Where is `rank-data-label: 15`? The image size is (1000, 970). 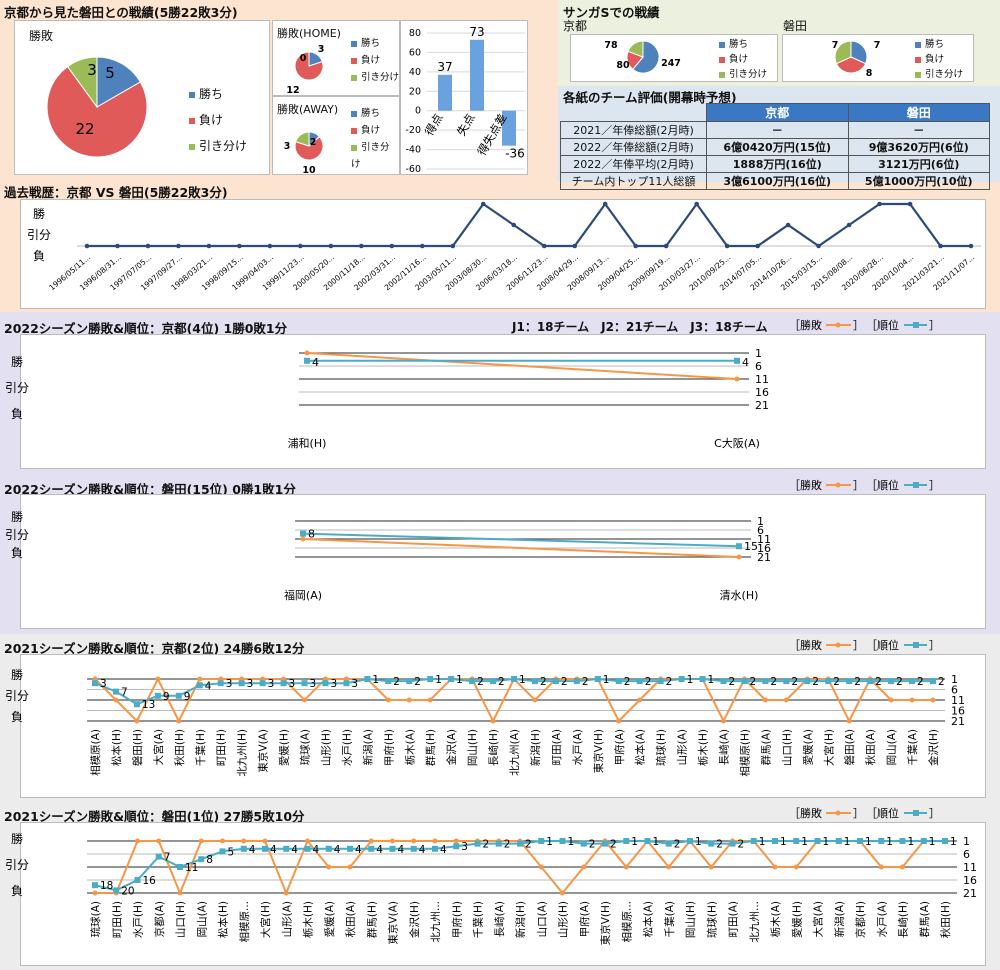 rank-data-label: 15 is located at coordinates (751, 546).